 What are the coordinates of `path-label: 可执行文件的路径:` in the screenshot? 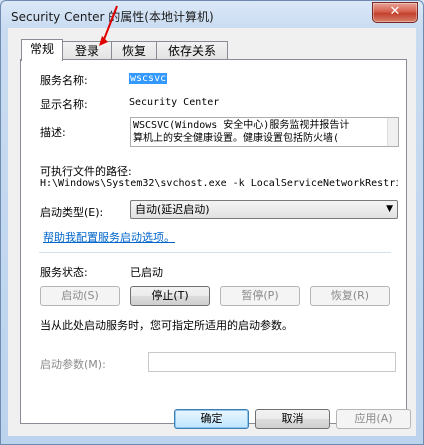 It's located at (86, 171).